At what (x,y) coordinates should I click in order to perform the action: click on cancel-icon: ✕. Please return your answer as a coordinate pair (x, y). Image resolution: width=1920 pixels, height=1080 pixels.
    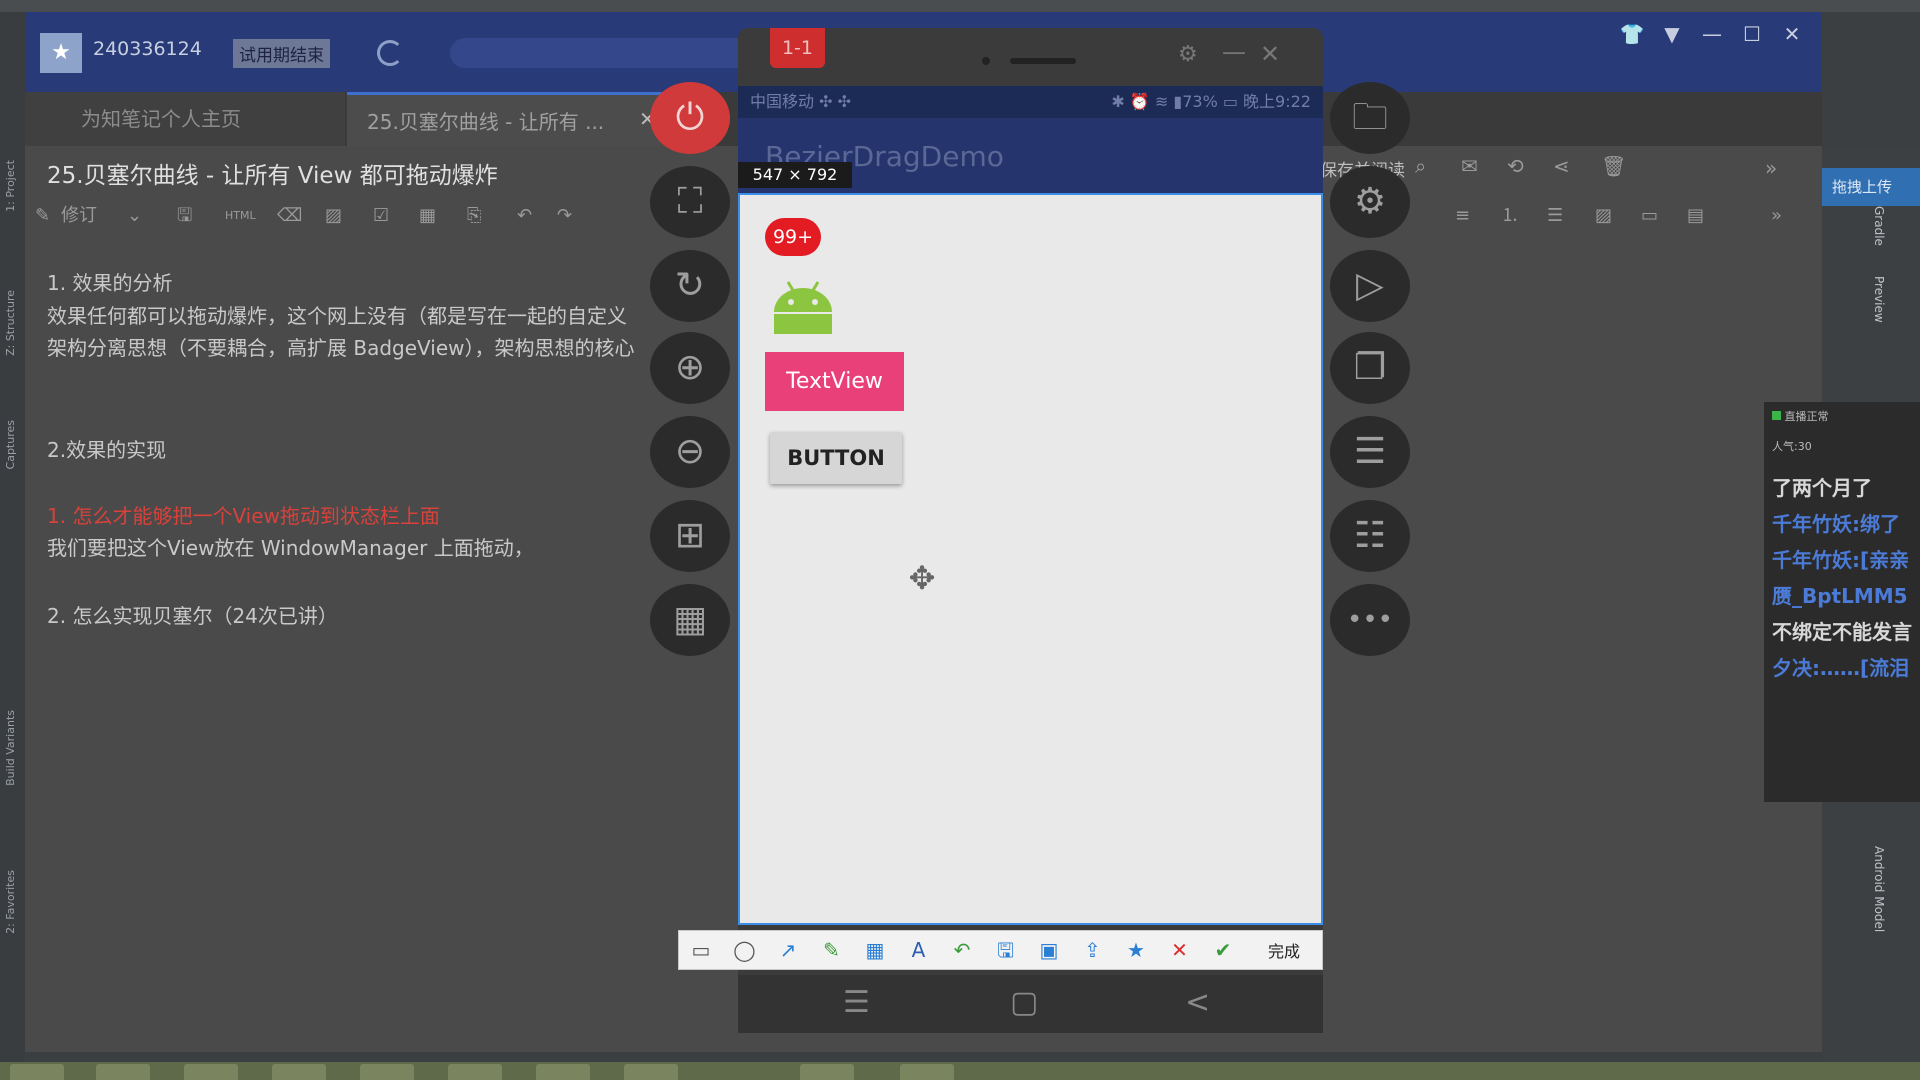
    Looking at the image, I should click on (1180, 950).